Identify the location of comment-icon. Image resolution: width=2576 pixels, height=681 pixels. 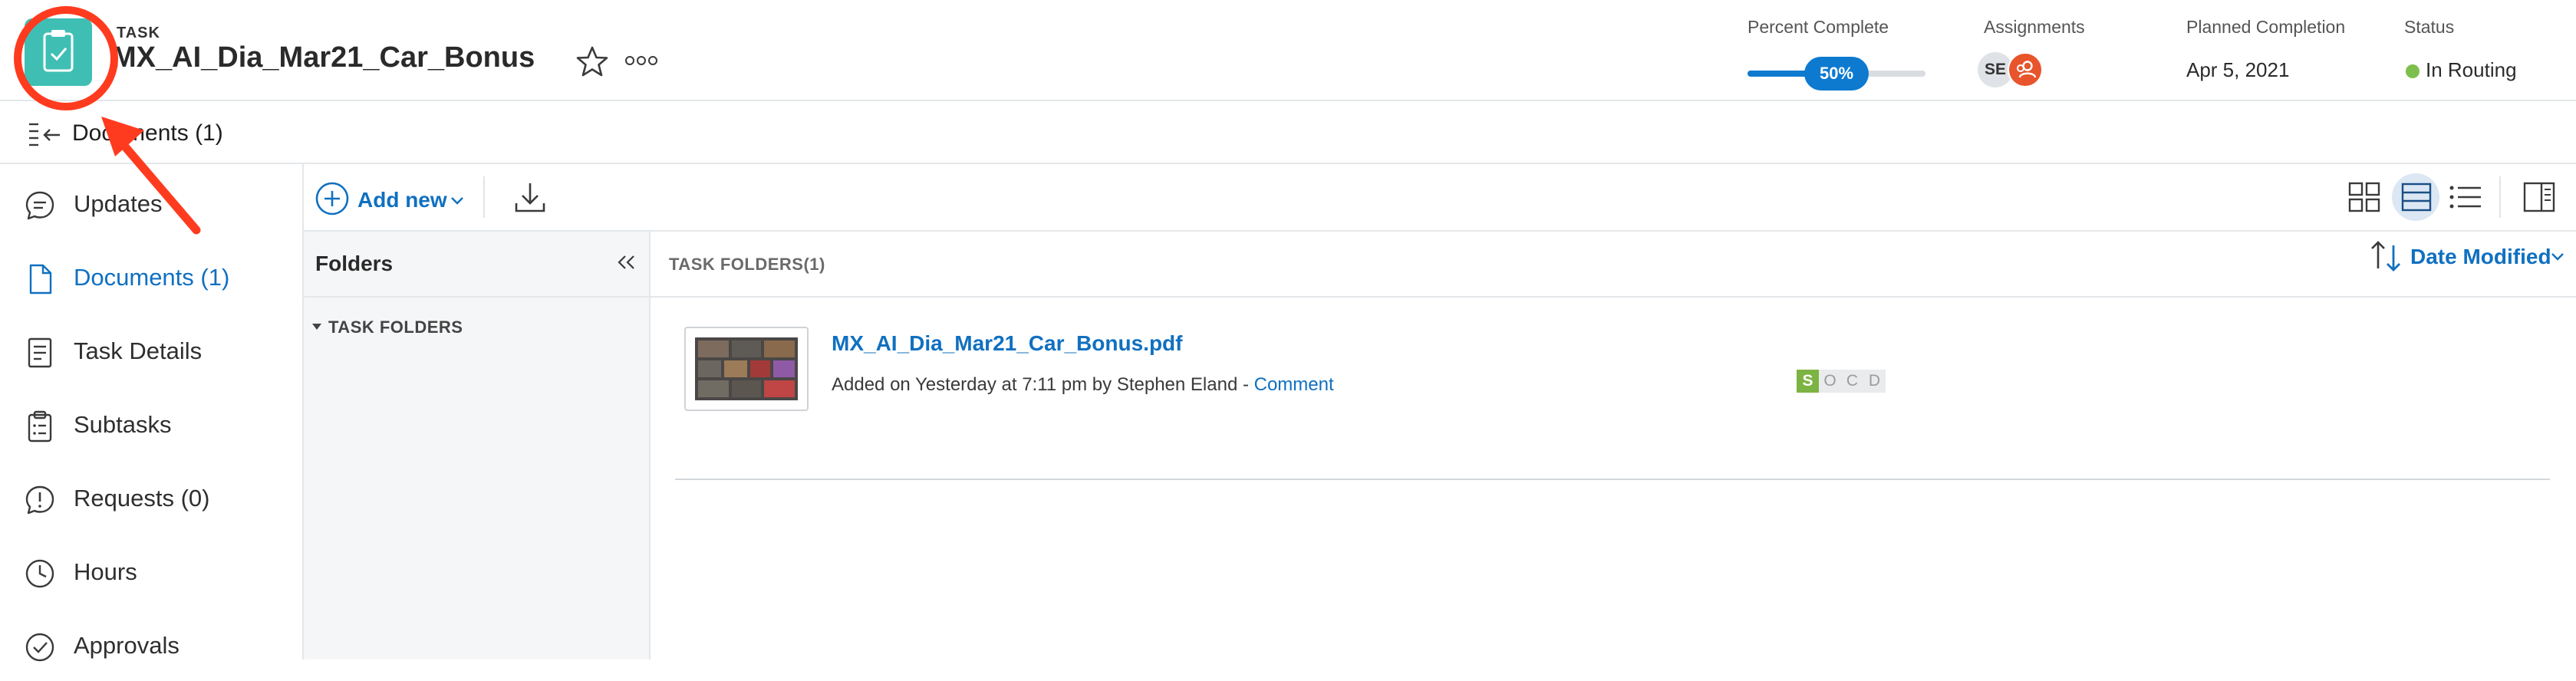
(40, 205).